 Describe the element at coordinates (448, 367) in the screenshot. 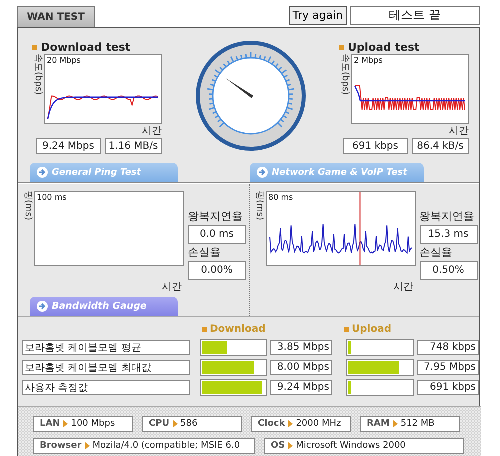

I see `speed-reading: 7.95 Mbps` at that location.